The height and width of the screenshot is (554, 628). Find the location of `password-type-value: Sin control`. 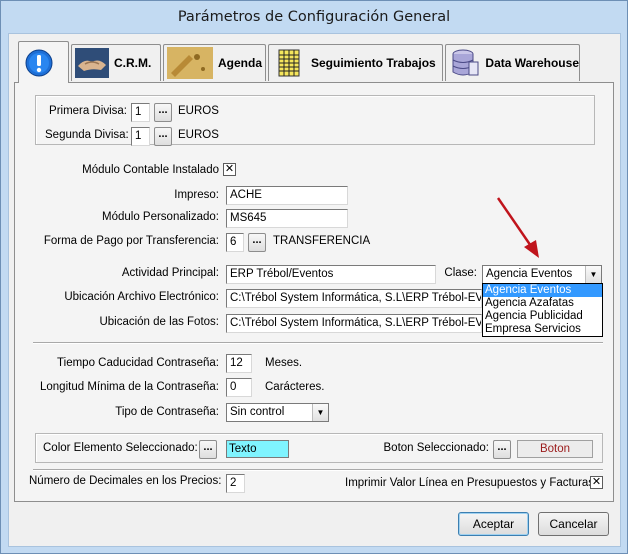

password-type-value: Sin control is located at coordinates (257, 412).